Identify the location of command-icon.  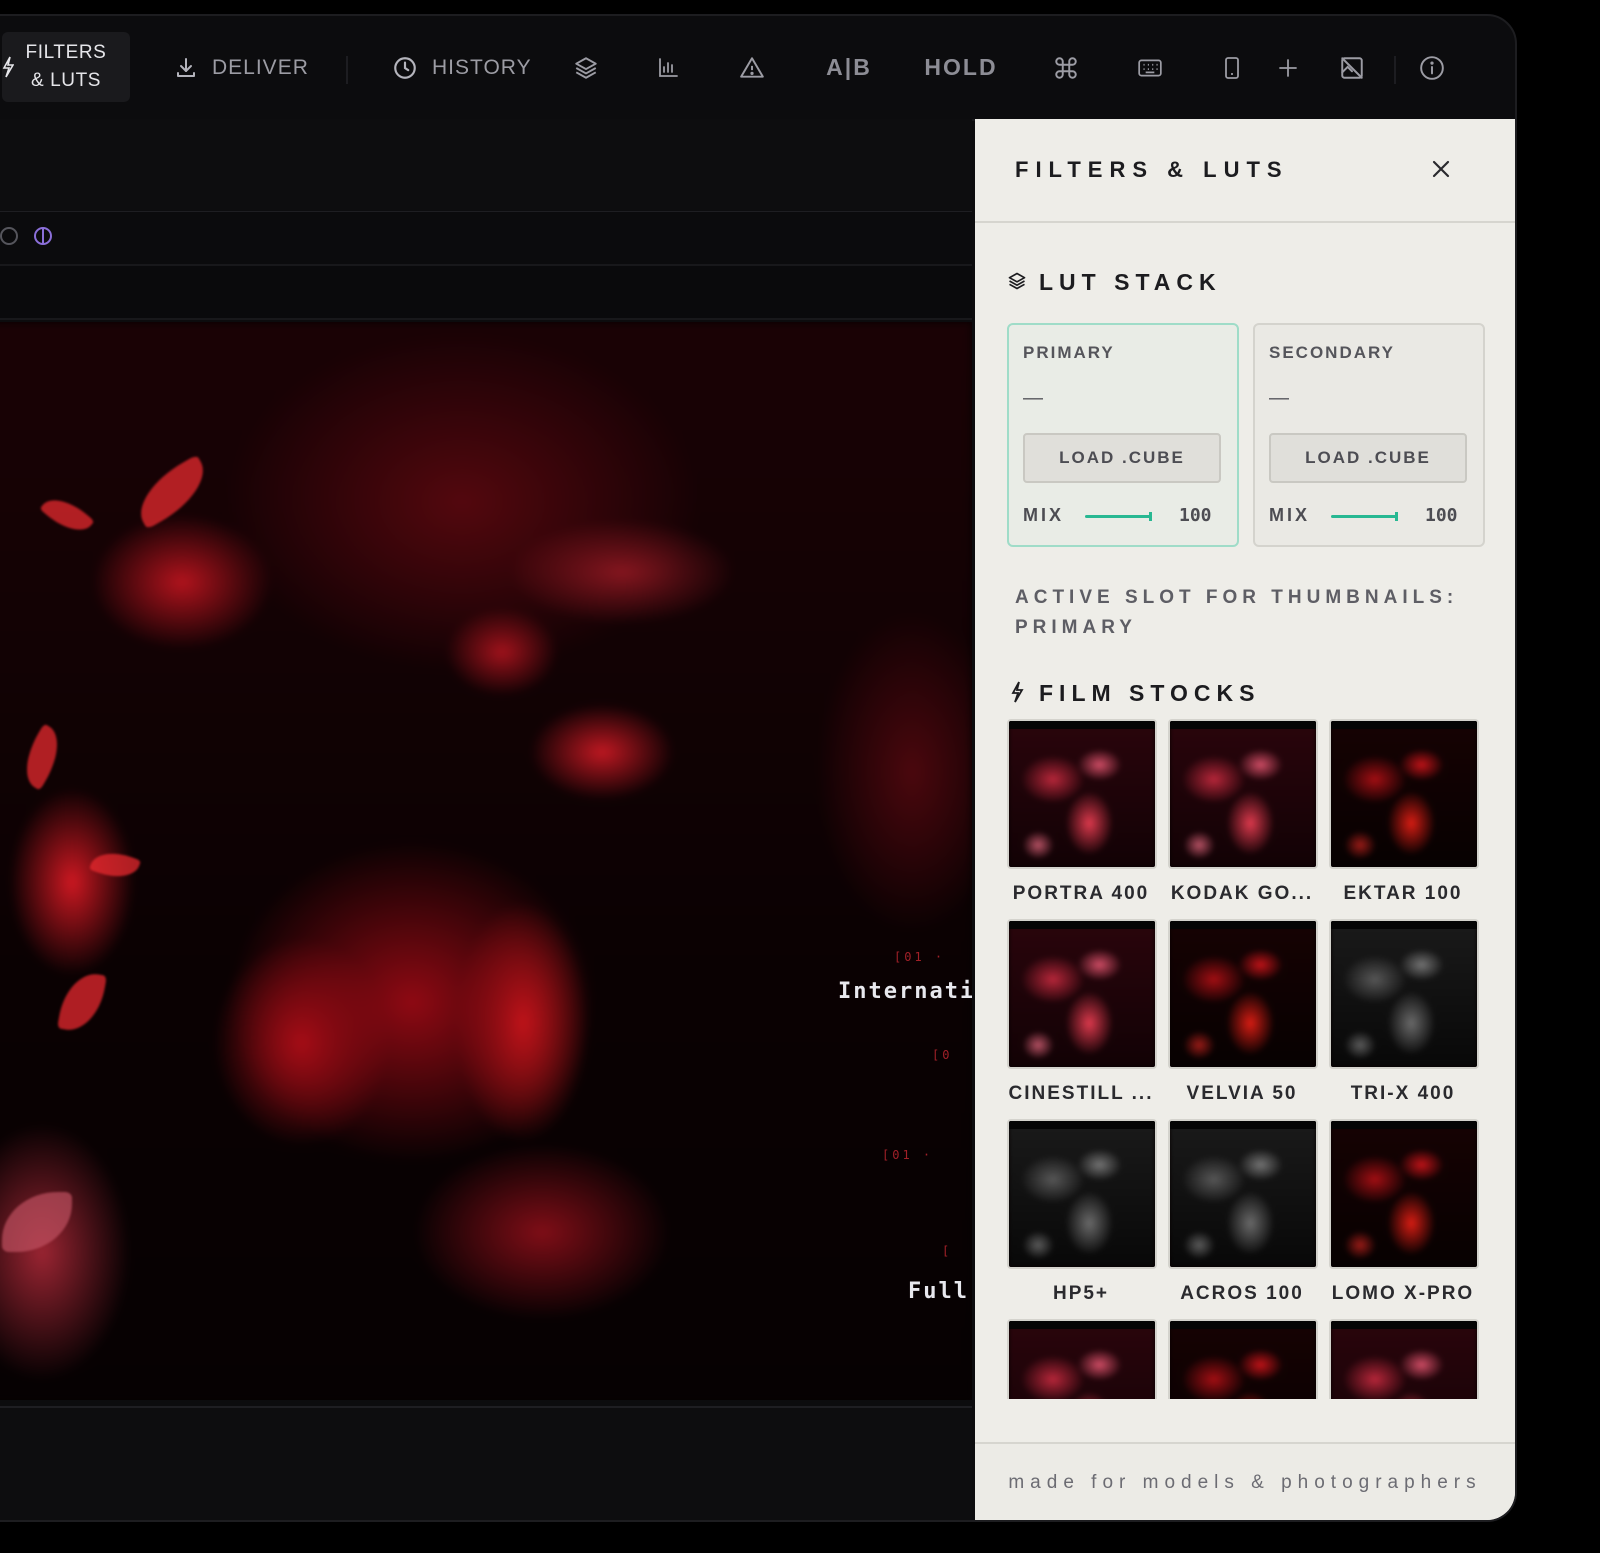
(1066, 67).